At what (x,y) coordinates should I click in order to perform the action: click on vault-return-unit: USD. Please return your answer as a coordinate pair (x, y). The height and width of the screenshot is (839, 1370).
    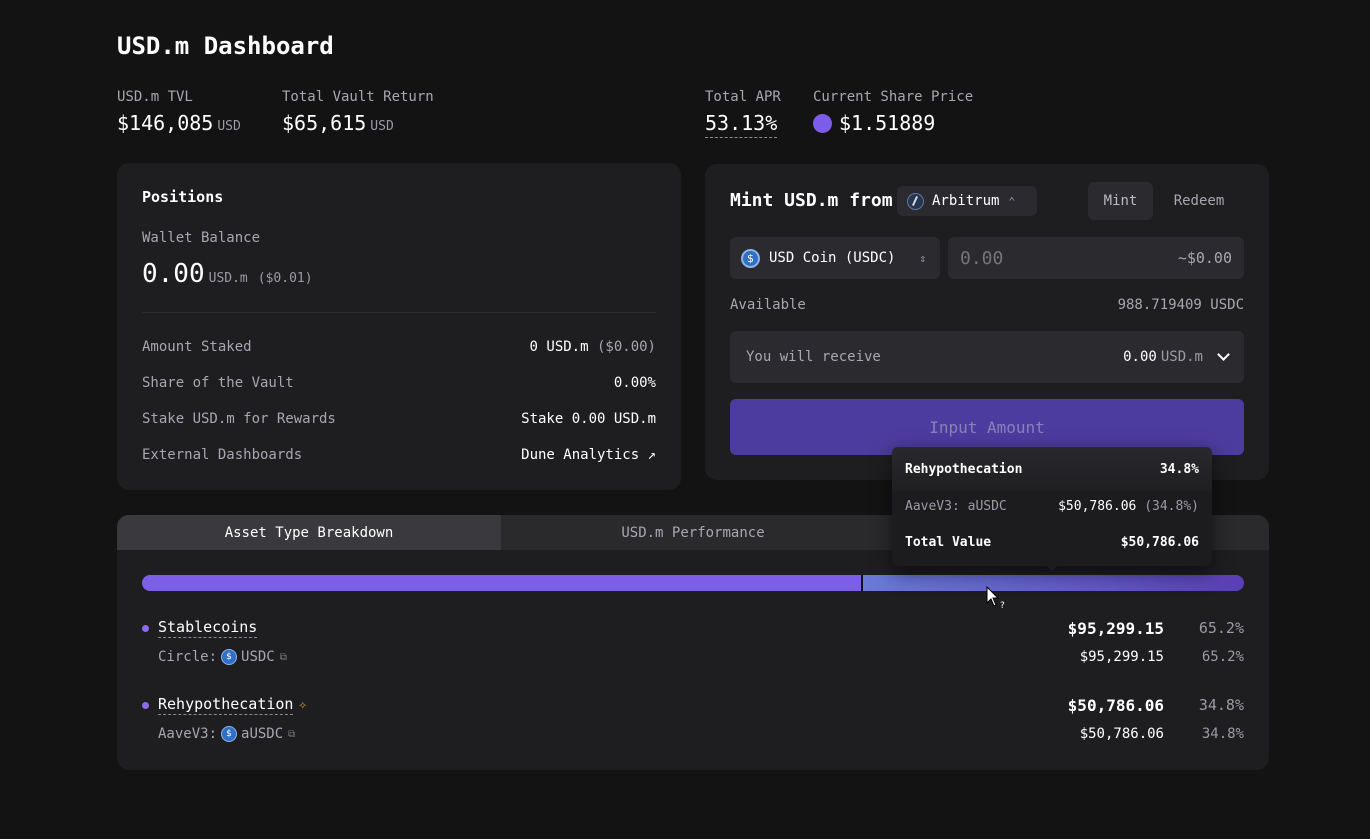
    Looking at the image, I should click on (382, 126).